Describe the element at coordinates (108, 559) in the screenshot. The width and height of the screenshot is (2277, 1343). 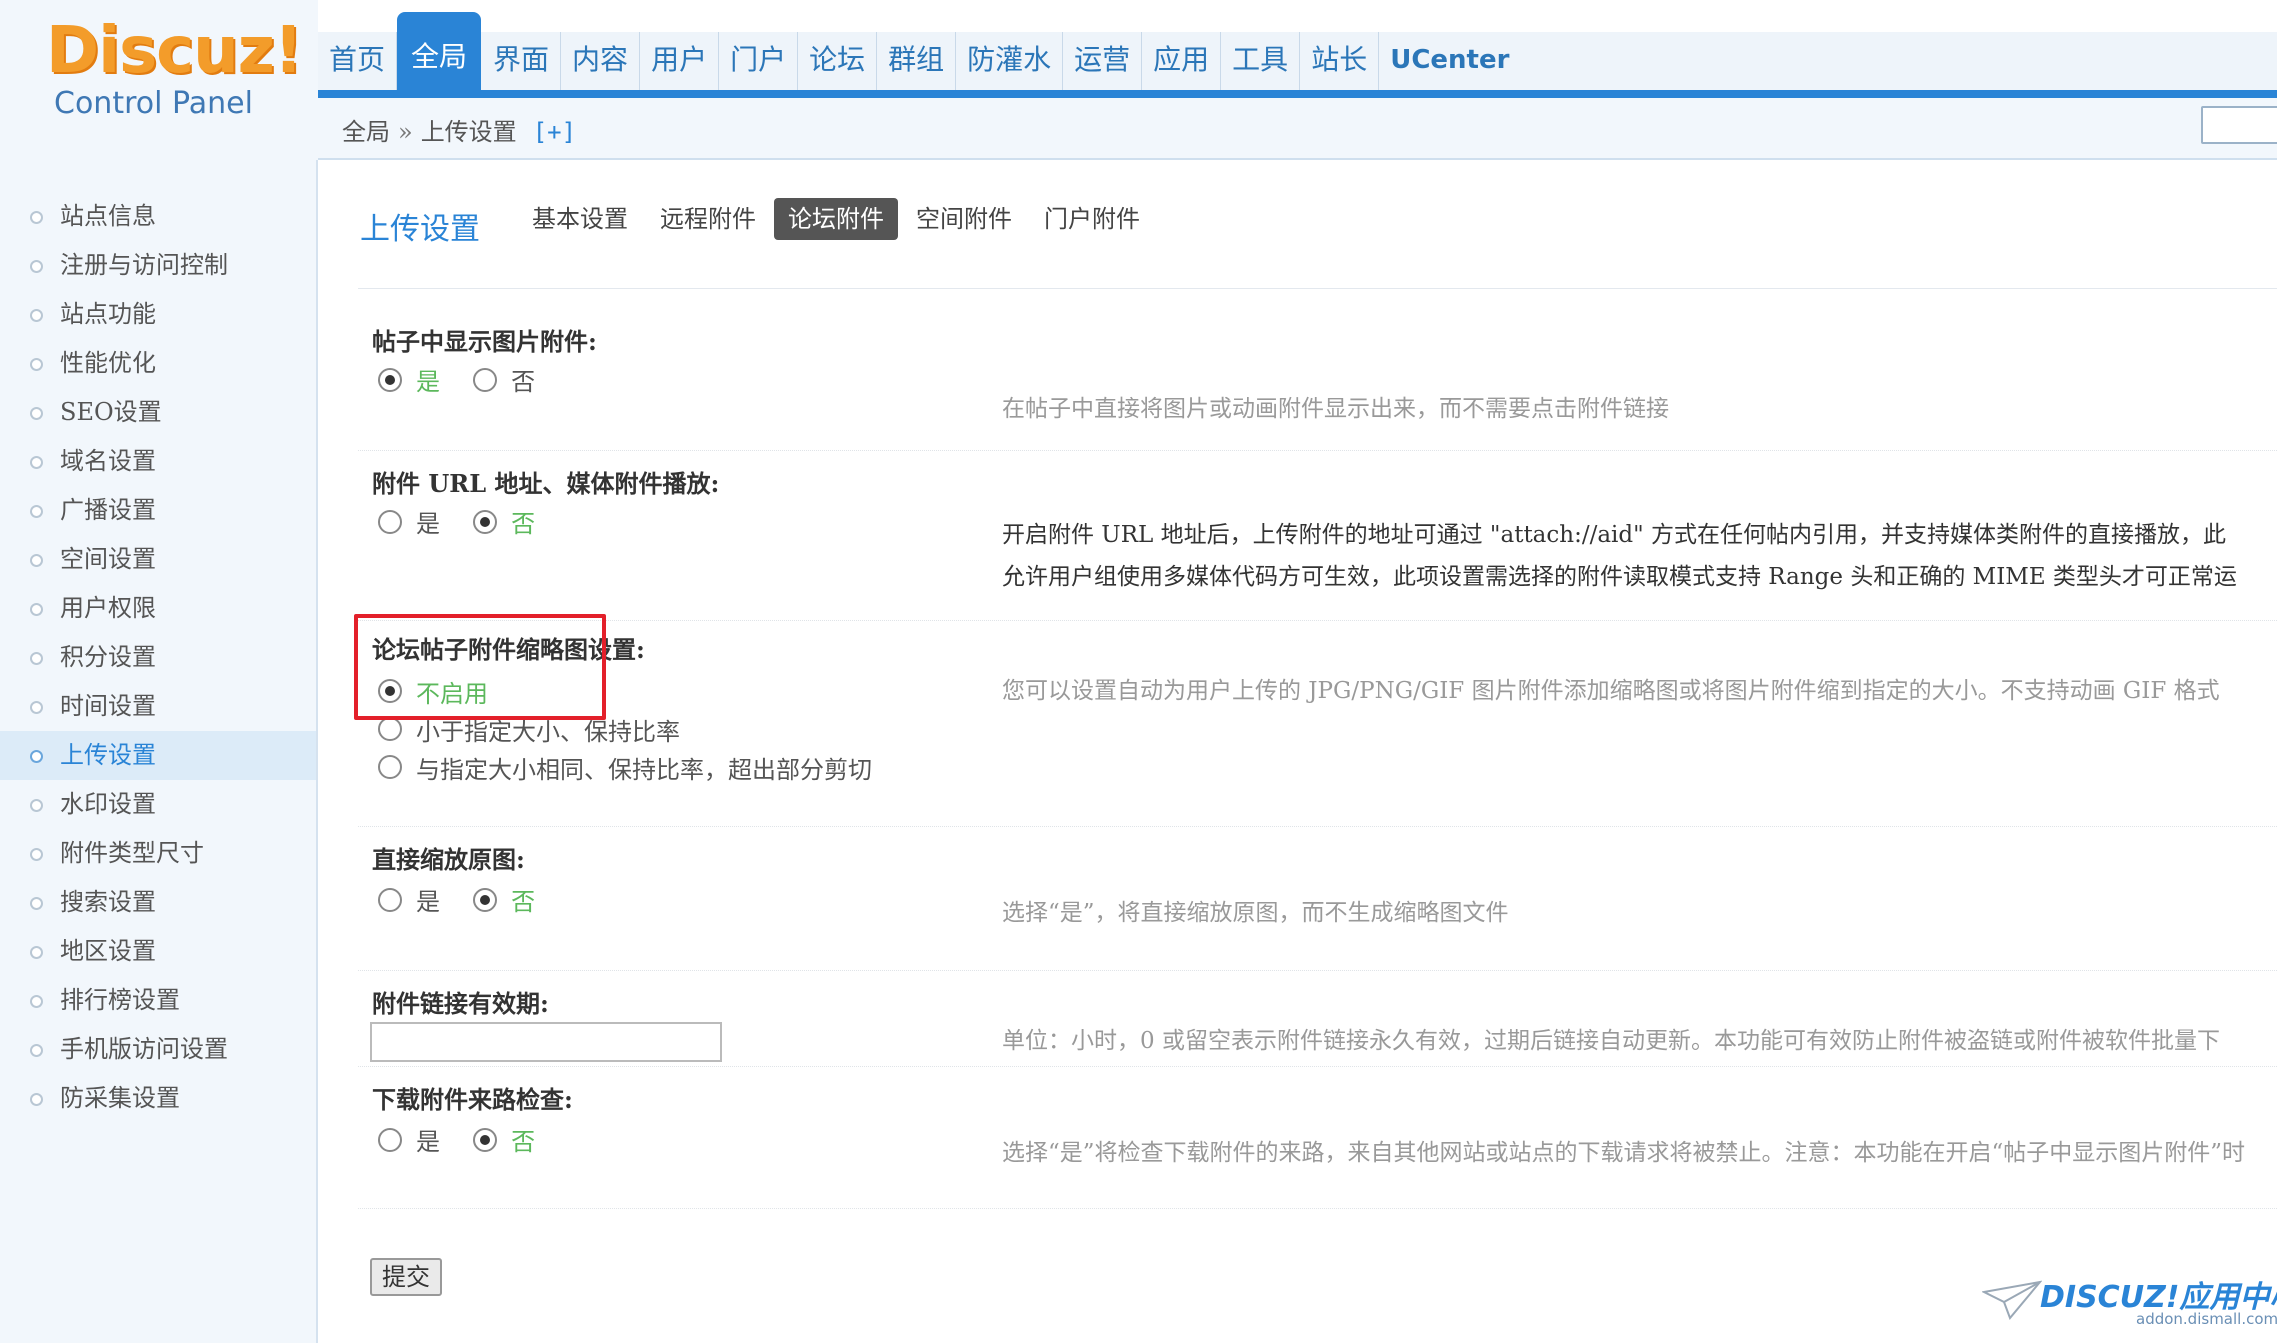
I see `sidebar-item-label: 空间设置` at that location.